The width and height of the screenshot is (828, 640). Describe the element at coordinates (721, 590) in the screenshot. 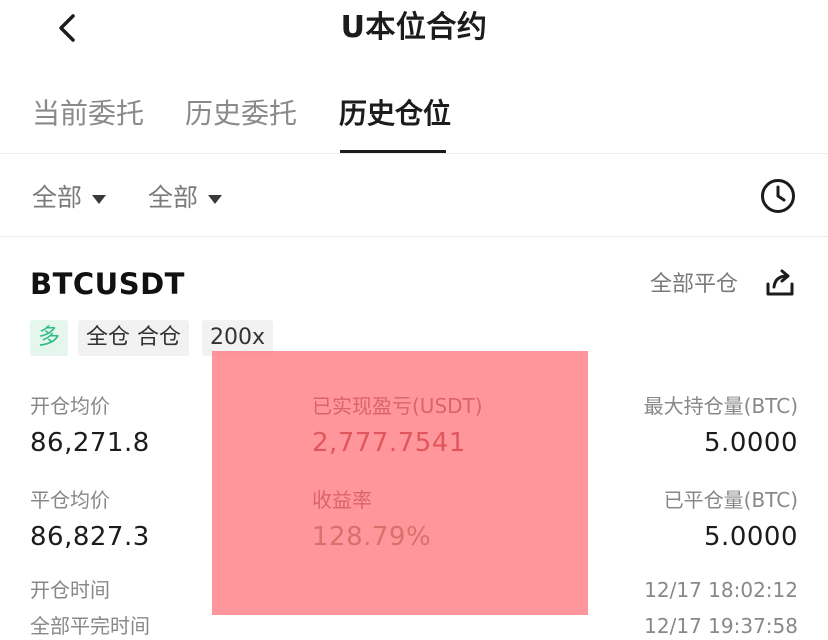

I see `open-time-value: 12/17 18:02:12` at that location.